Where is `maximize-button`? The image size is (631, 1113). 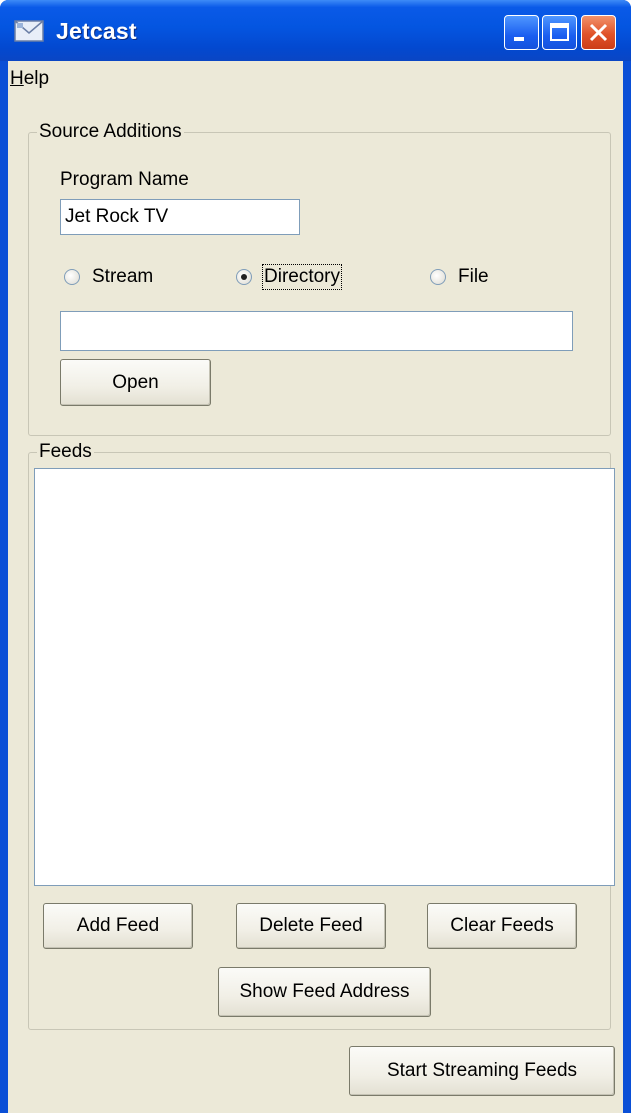
maximize-button is located at coordinates (559, 32).